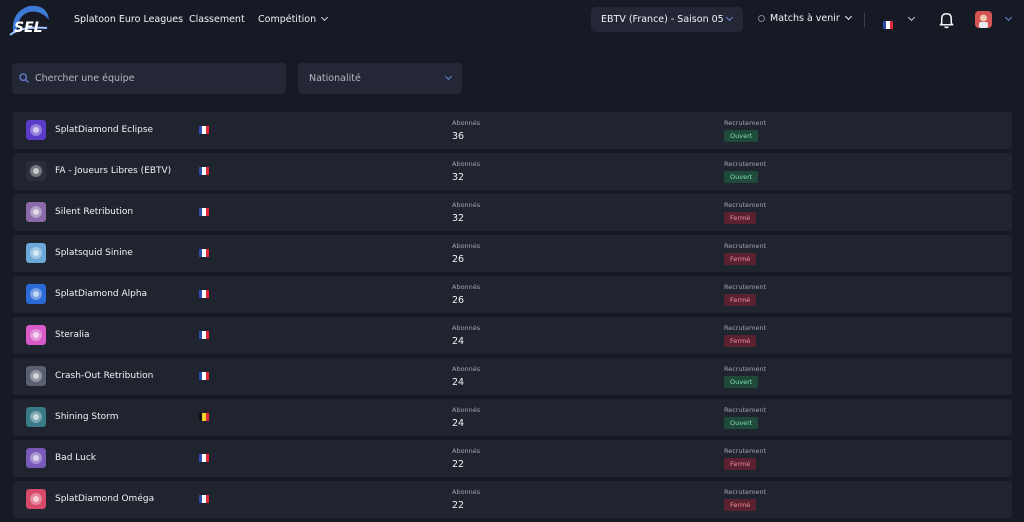 Image resolution: width=1024 pixels, height=522 pixels. I want to click on language-select, so click(899, 23).